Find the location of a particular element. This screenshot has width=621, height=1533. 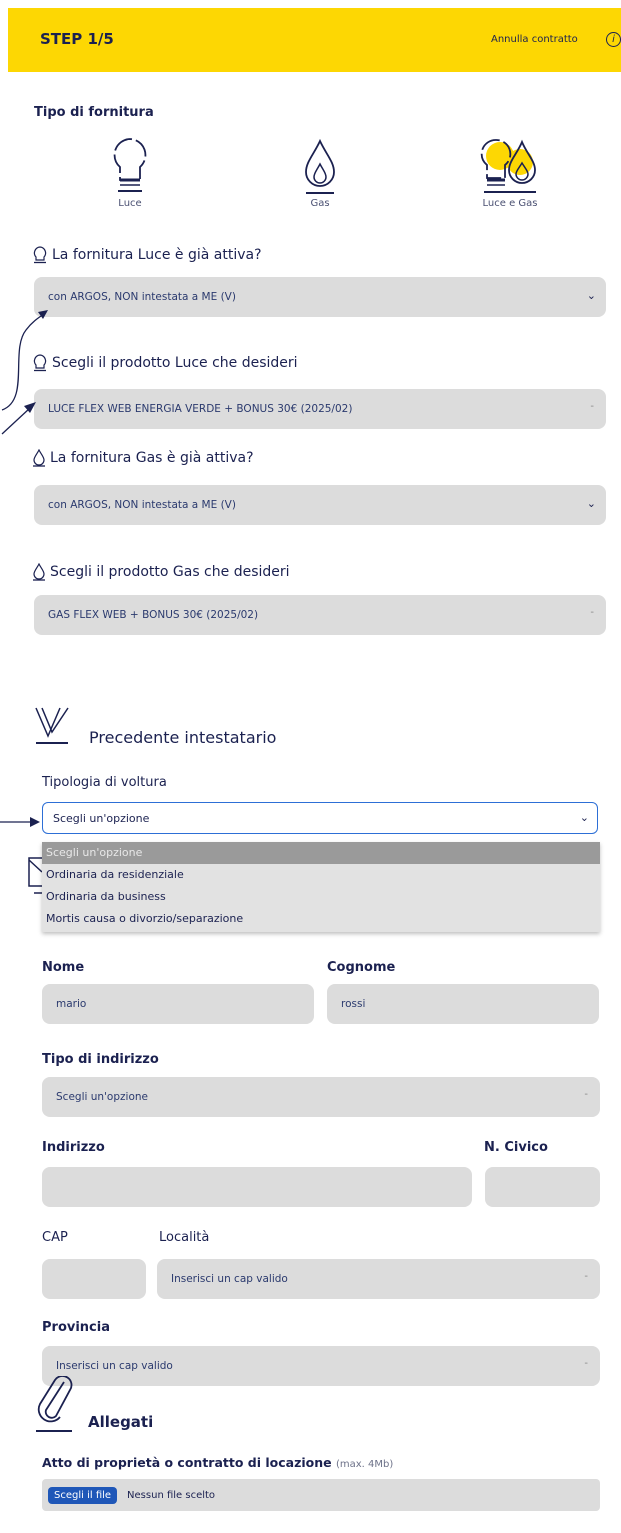

fornitura-option-gas: Gas is located at coordinates (320, 173).